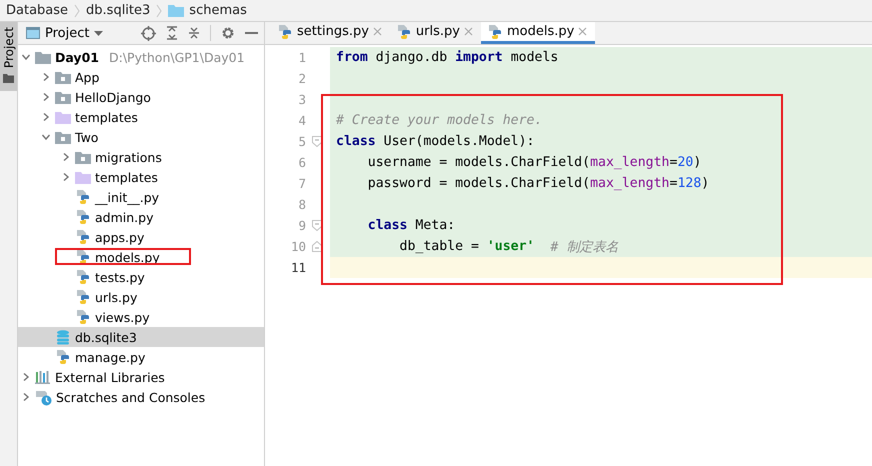 Image resolution: width=872 pixels, height=466 pixels. Describe the element at coordinates (43, 377) in the screenshot. I see `library-icon` at that location.